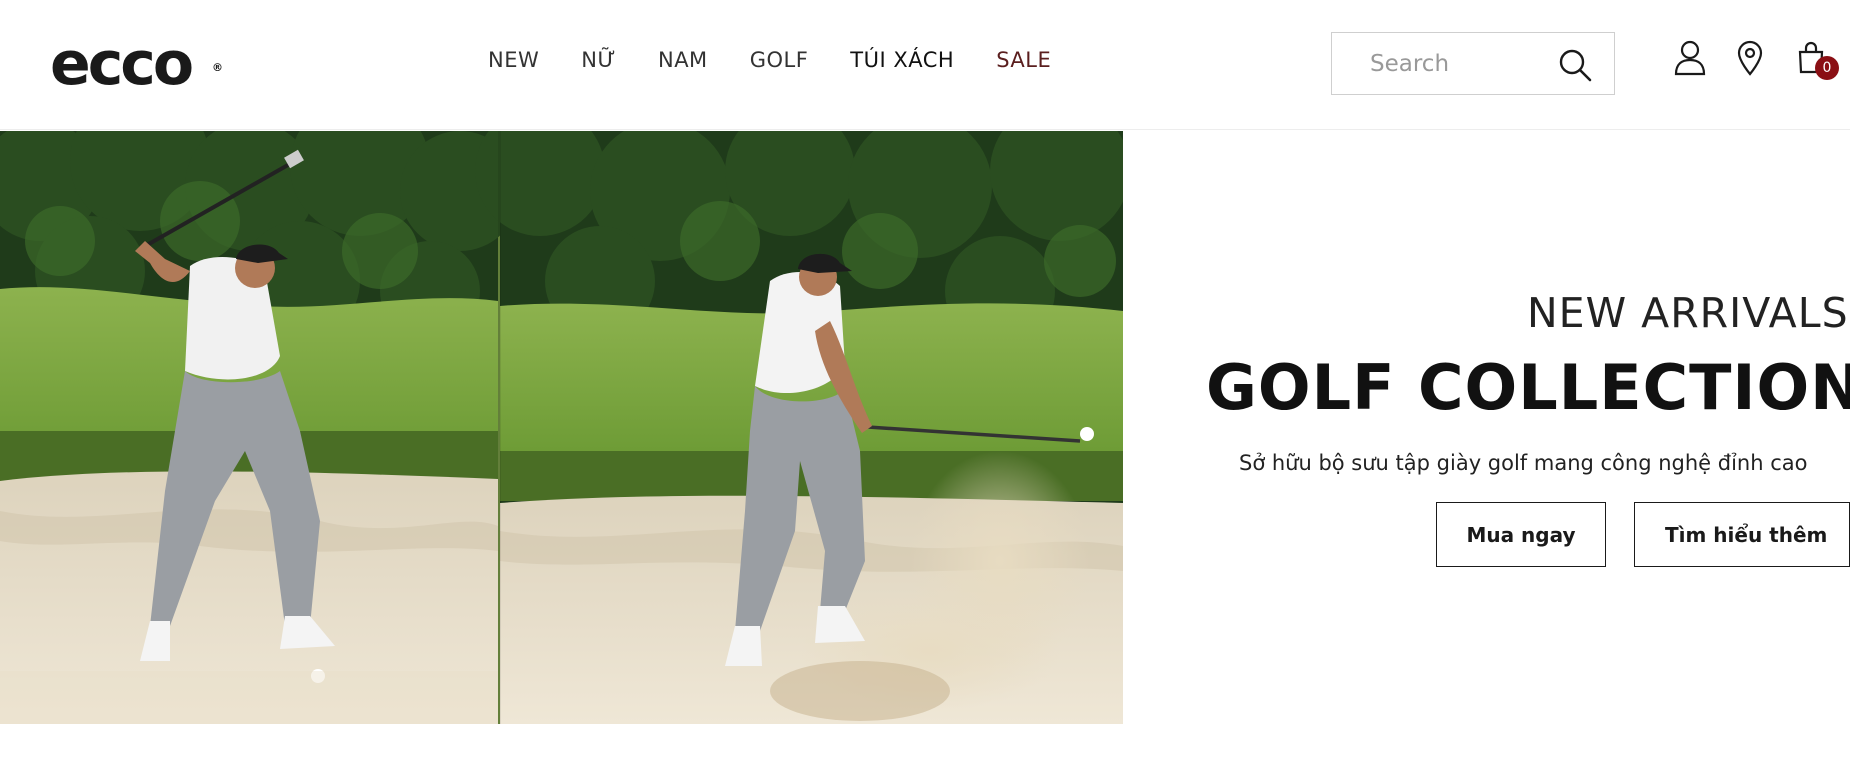 This screenshot has height=772, width=1850. Describe the element at coordinates (1575, 65) in the screenshot. I see `search-icon` at that location.